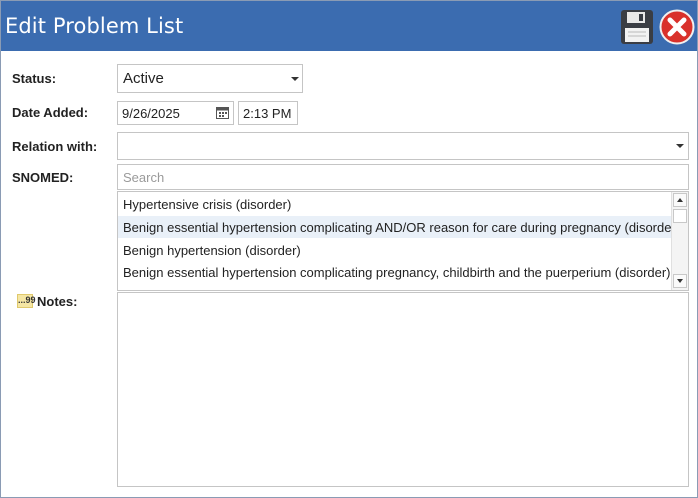  What do you see at coordinates (26, 301) in the screenshot?
I see `quote-icon: ...99` at bounding box center [26, 301].